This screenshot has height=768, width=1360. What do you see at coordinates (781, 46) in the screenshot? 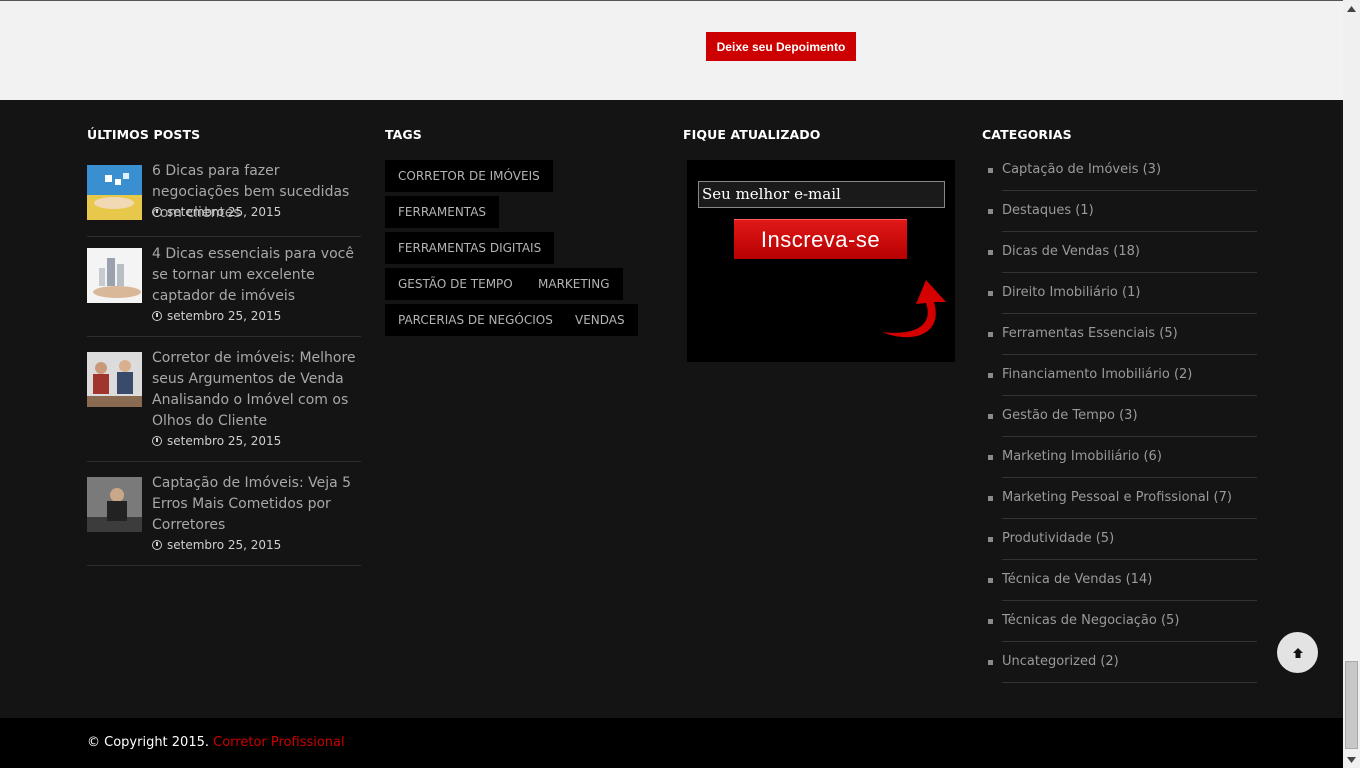
I see `depoimento-button: Deixe seu Depoimento` at bounding box center [781, 46].